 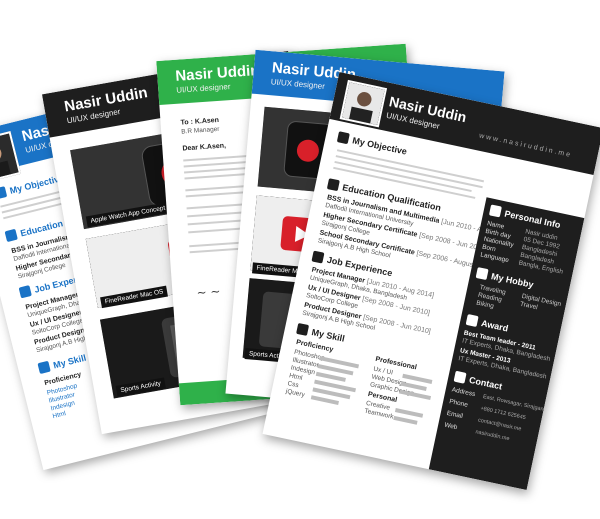 What do you see at coordinates (295, 393) in the screenshot?
I see `skill-item: jQuery` at bounding box center [295, 393].